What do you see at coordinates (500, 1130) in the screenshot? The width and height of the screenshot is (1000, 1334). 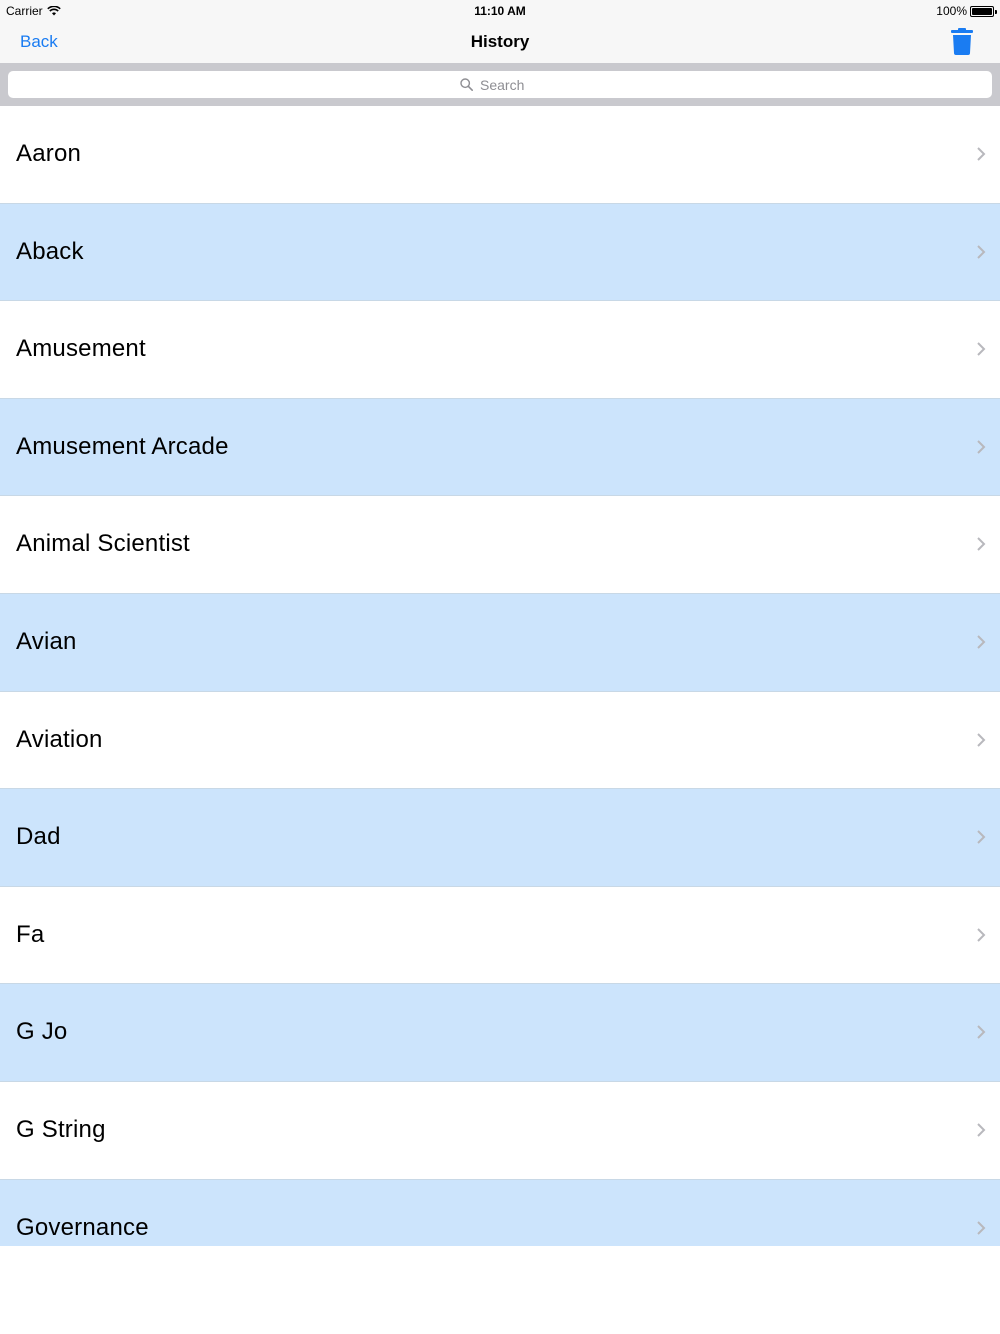 I see `list-item-g-string: G String` at bounding box center [500, 1130].